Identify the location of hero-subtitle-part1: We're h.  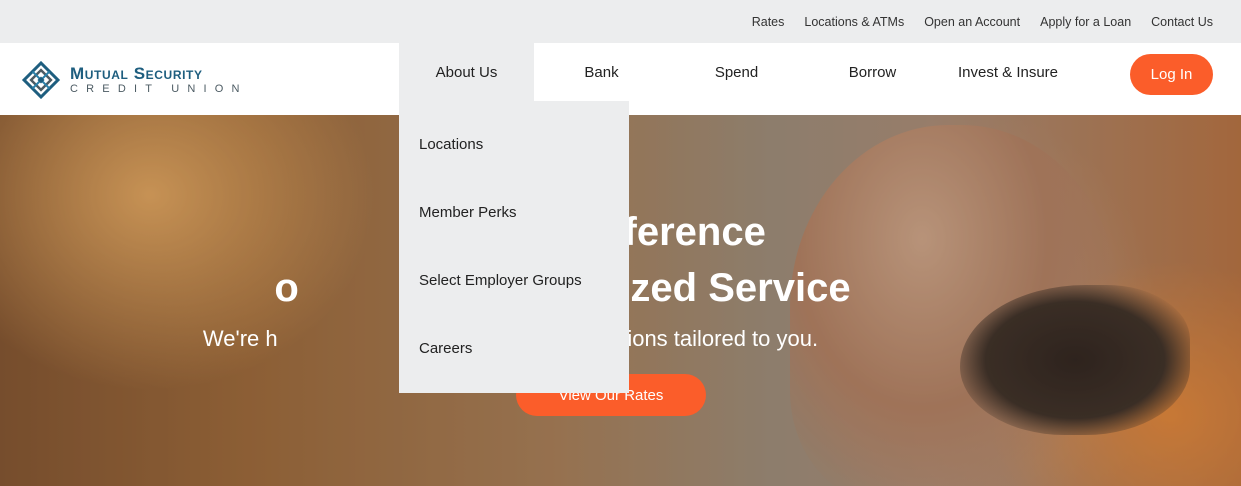
(240, 338).